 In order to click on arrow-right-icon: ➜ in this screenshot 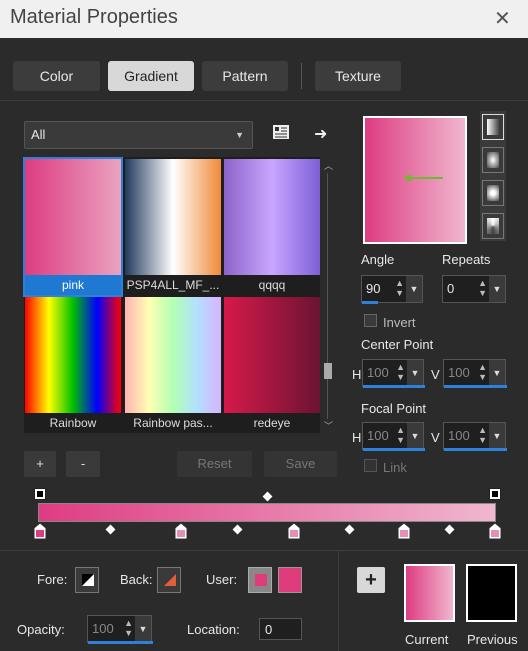, I will do `click(320, 134)`.